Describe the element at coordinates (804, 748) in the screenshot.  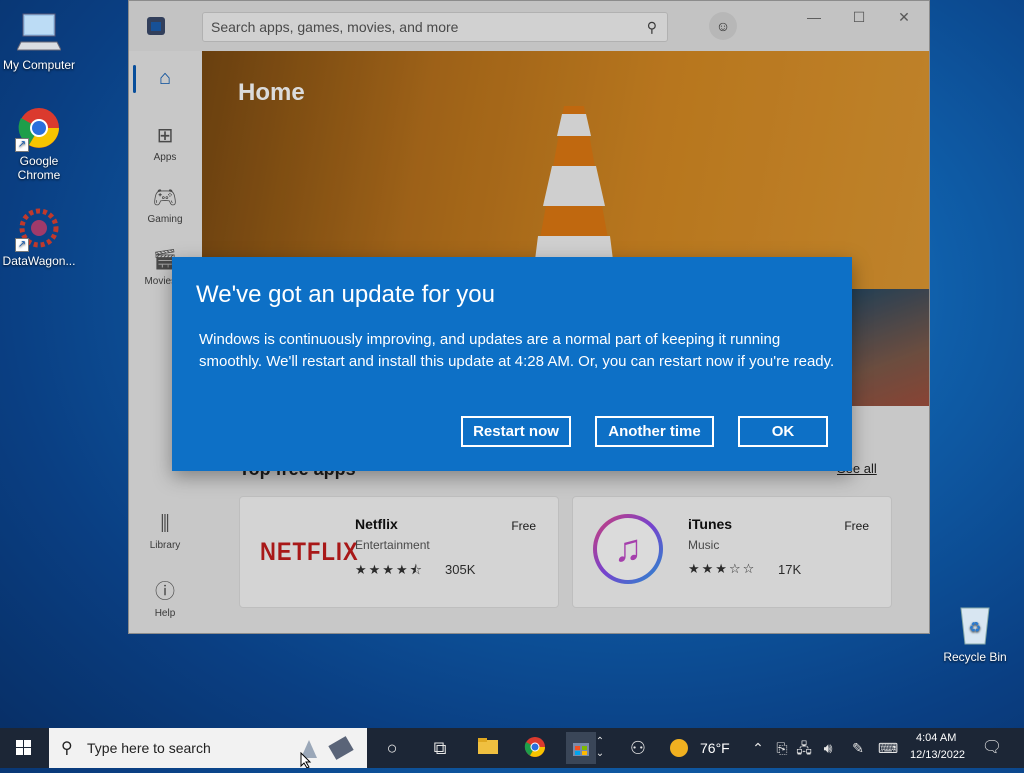
I see `network-icon: 🖧︎` at that location.